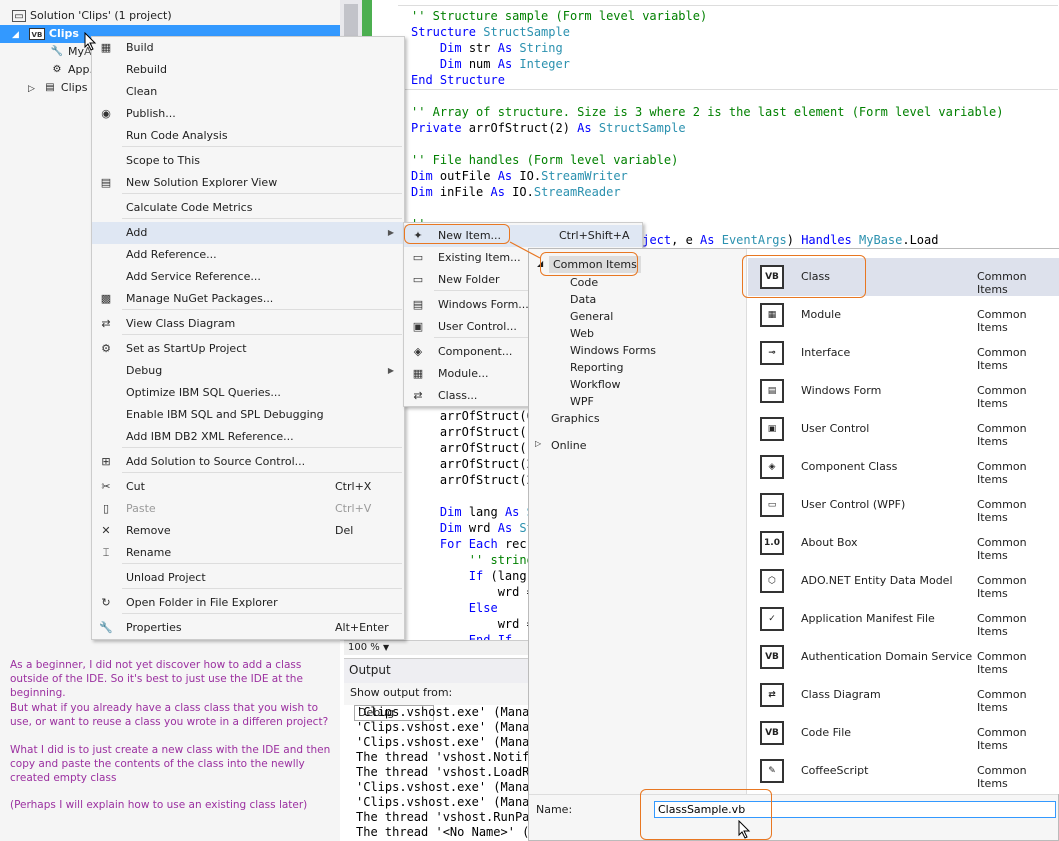 Image resolution: width=1059 pixels, height=841 pixels. What do you see at coordinates (596, 367) in the screenshot?
I see `category-reporting: Reporting` at bounding box center [596, 367].